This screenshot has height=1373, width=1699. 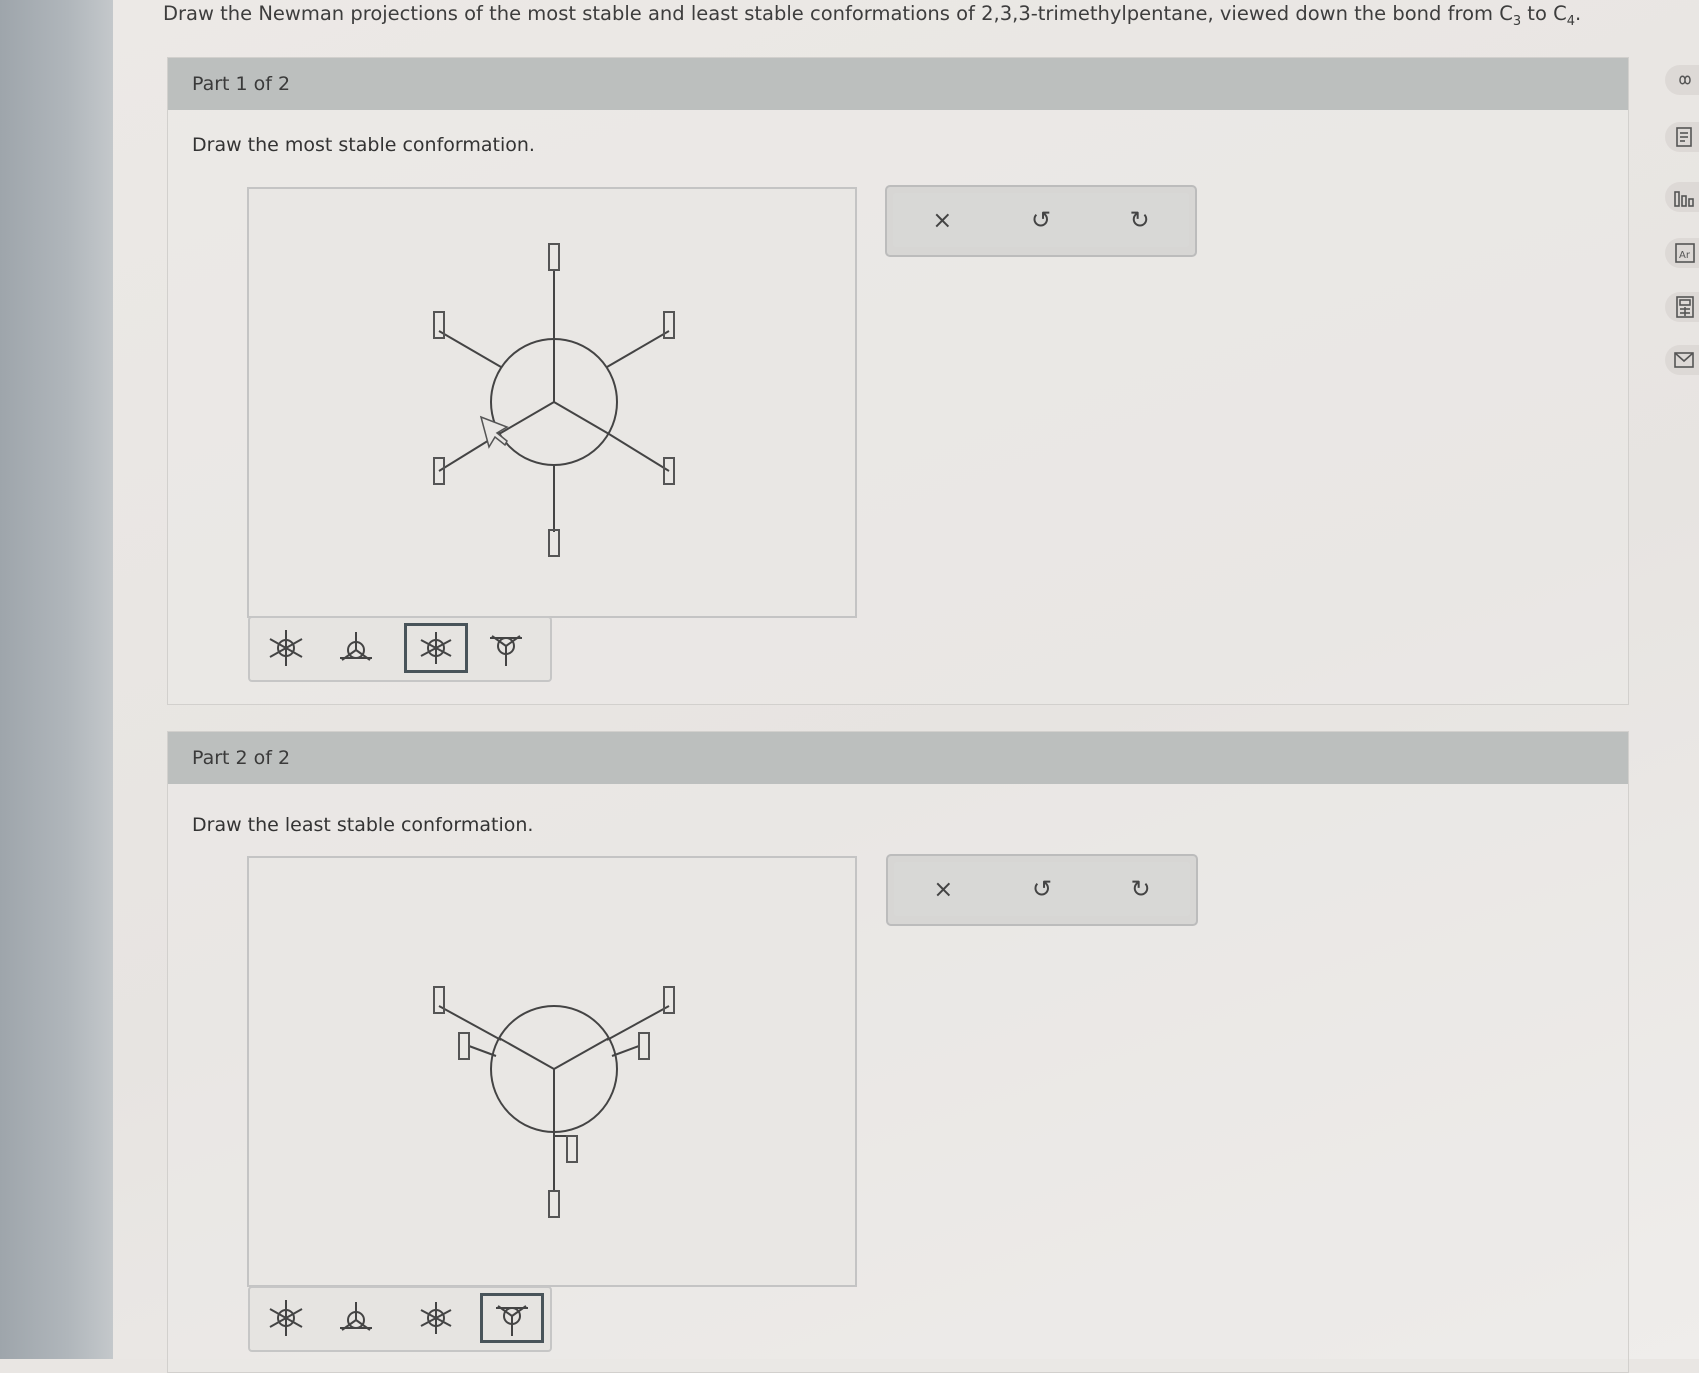 What do you see at coordinates (1685, 255) in the screenshot?
I see `svg-text: Ar` at bounding box center [1685, 255].